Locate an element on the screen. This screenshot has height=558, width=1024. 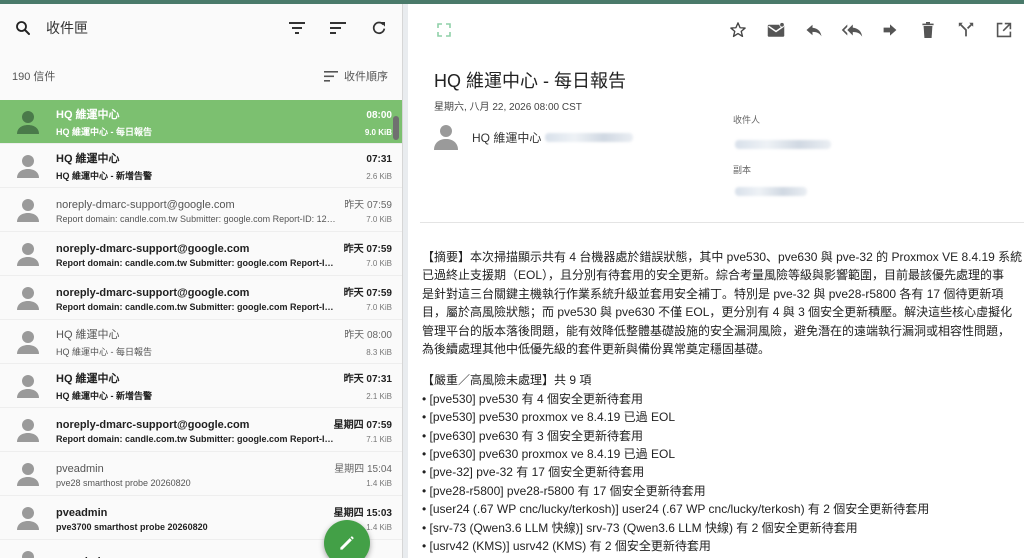
message-size: 9.0 KiB is located at coordinates (378, 132).